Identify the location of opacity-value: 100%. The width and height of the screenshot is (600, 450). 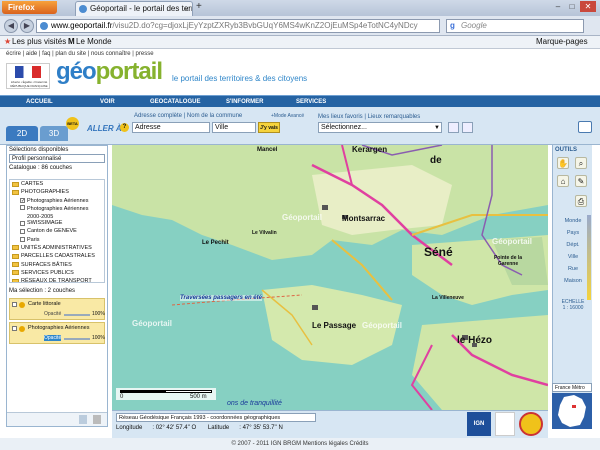
(98, 314).